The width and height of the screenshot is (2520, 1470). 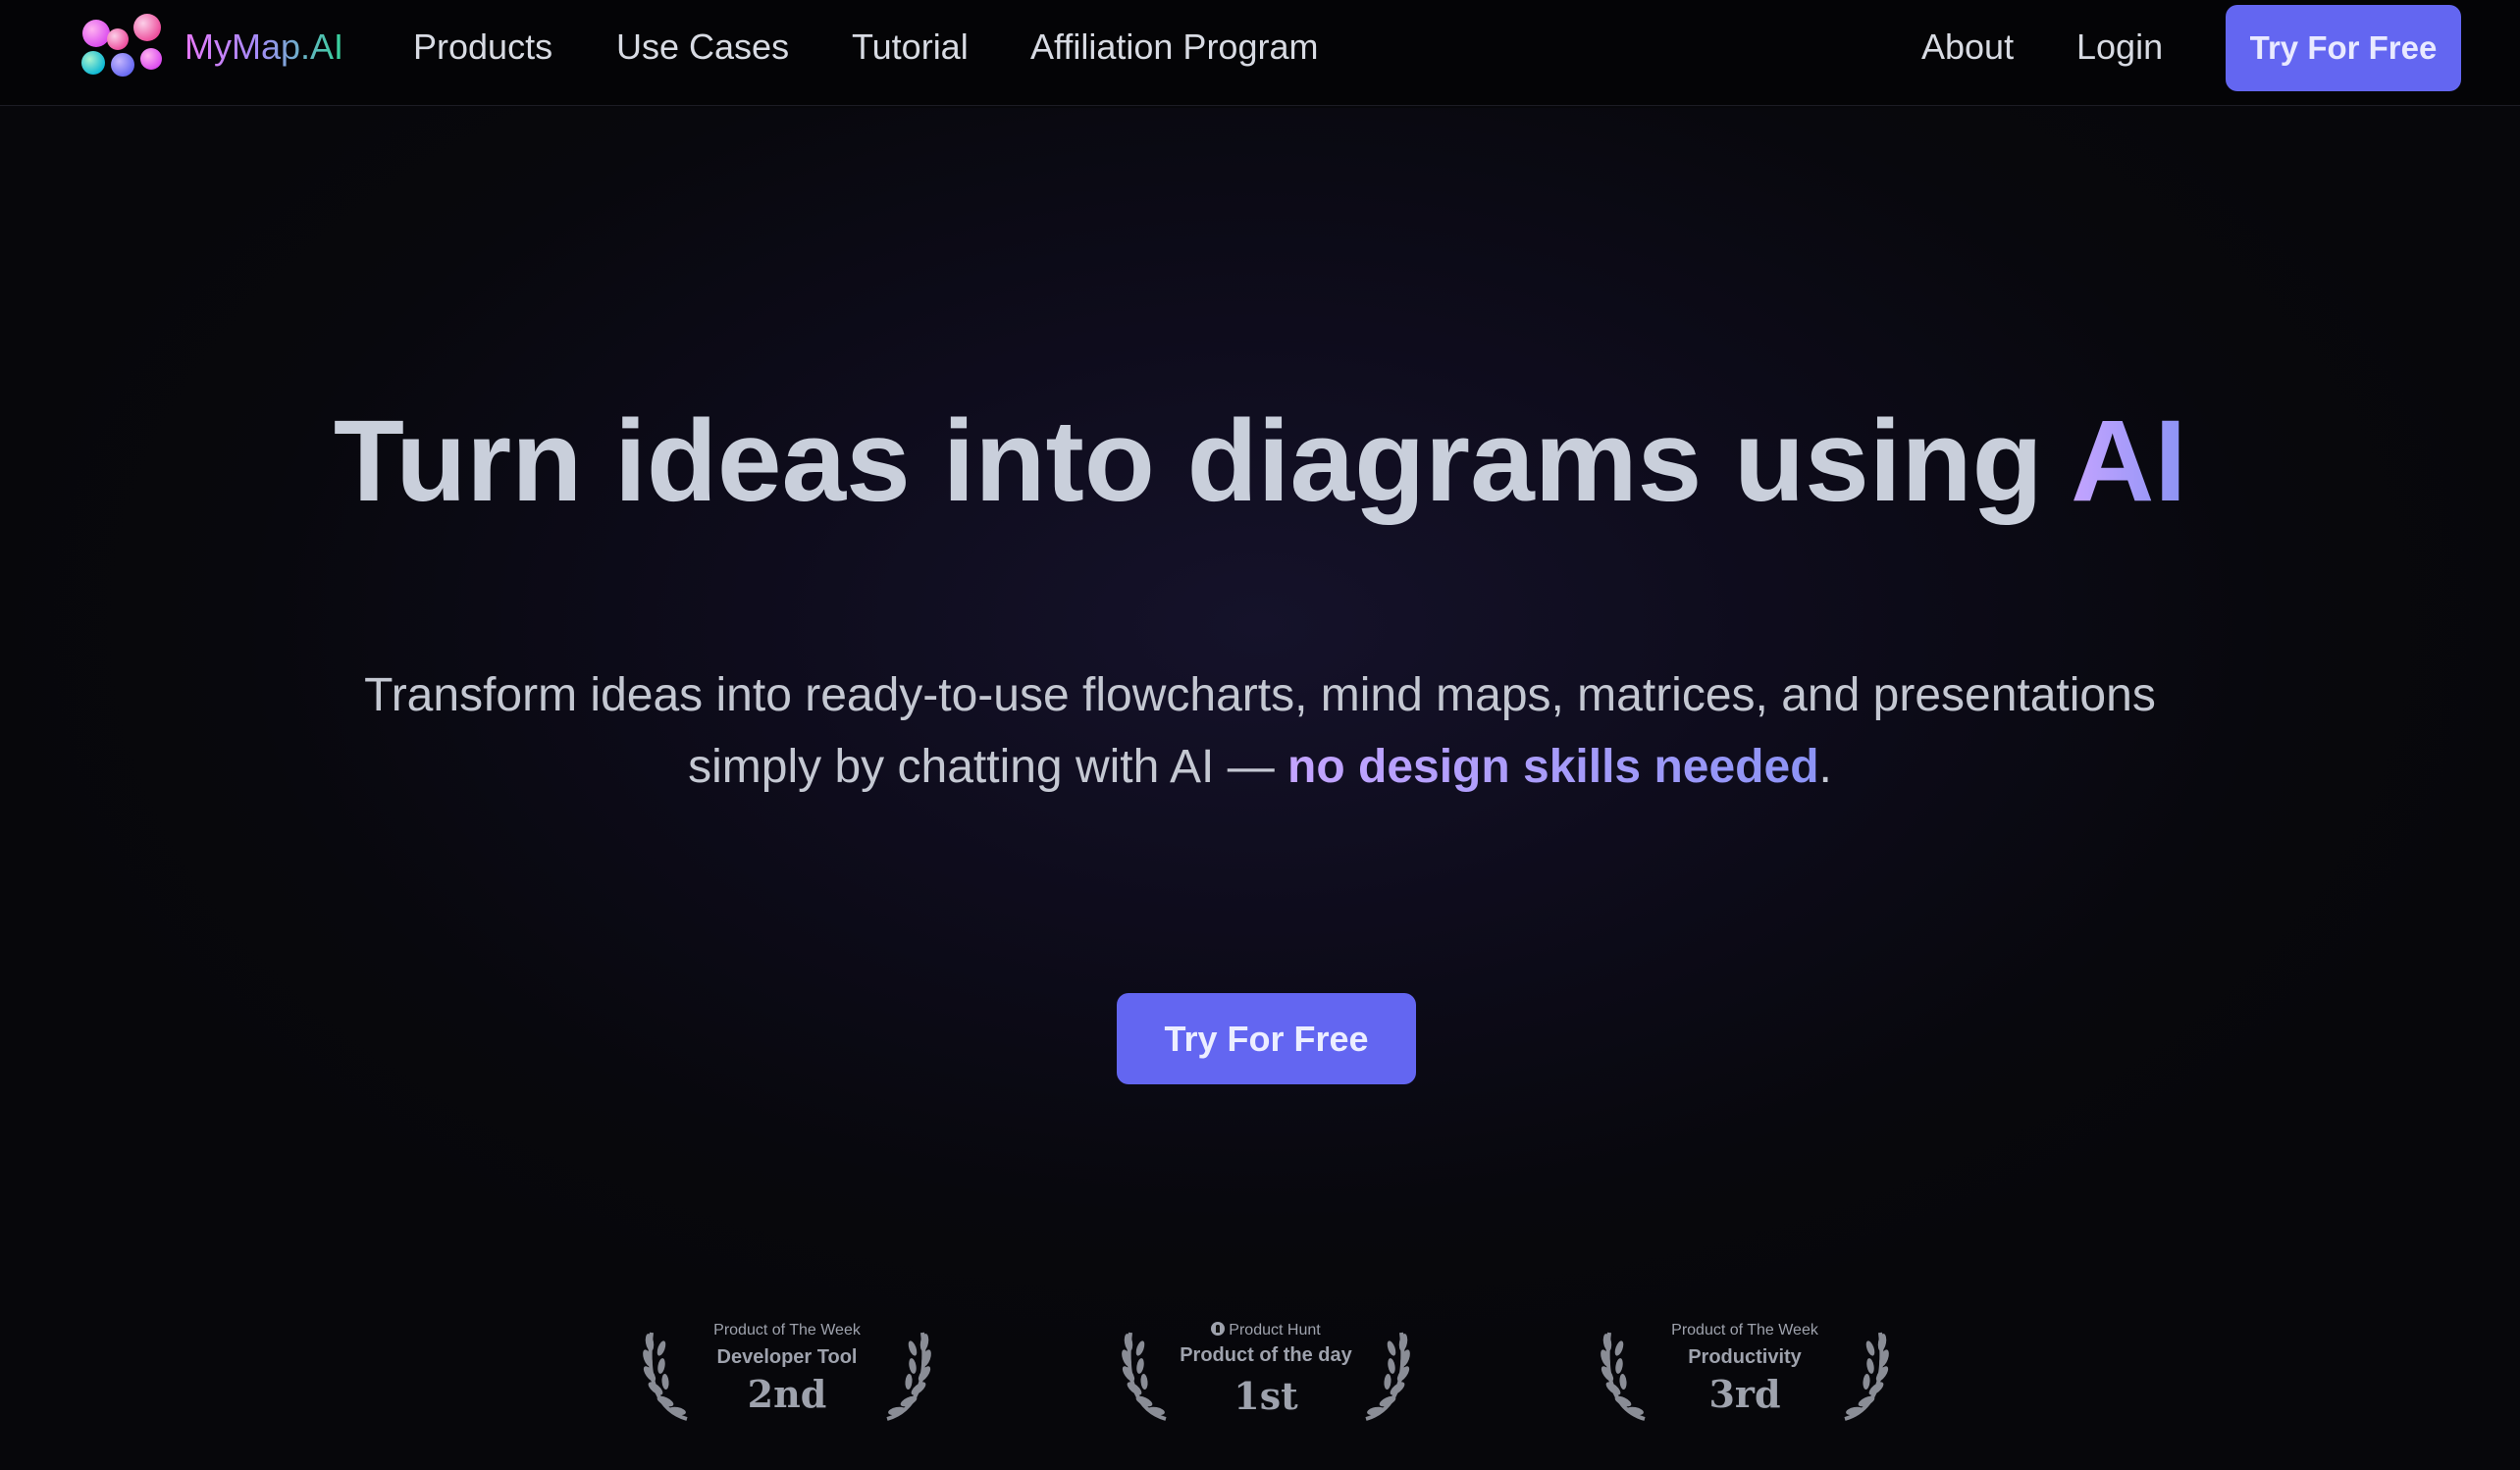 I want to click on product-hunt-icon, so click(x=1218, y=1329).